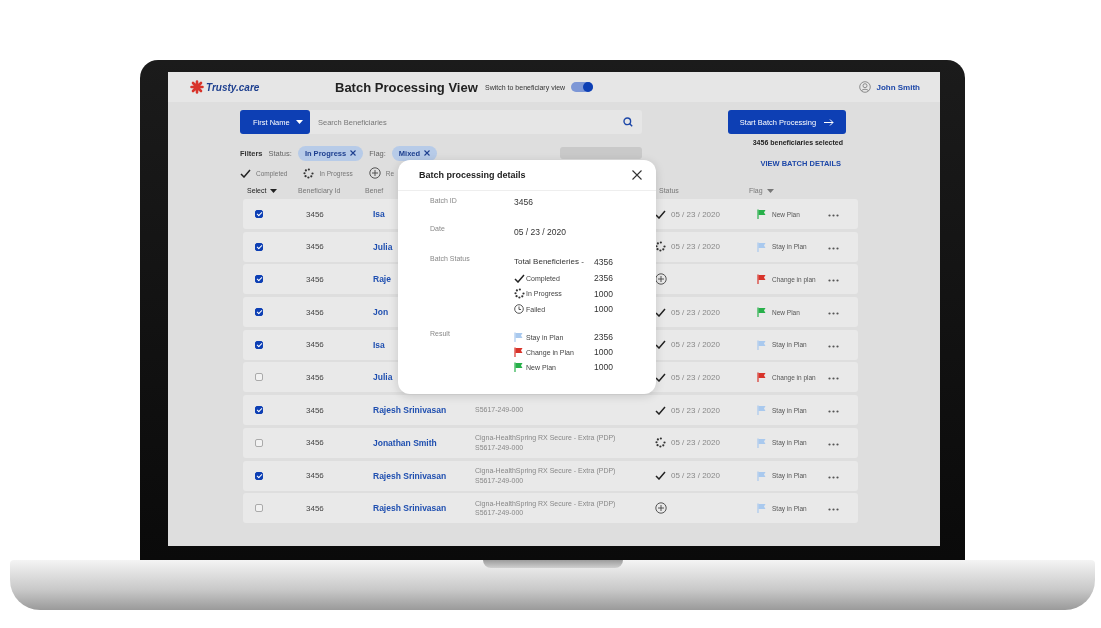 Image resolution: width=1101 pixels, height=628 pixels. What do you see at coordinates (233, 87) in the screenshot?
I see `brand-name: Trusty.care` at bounding box center [233, 87].